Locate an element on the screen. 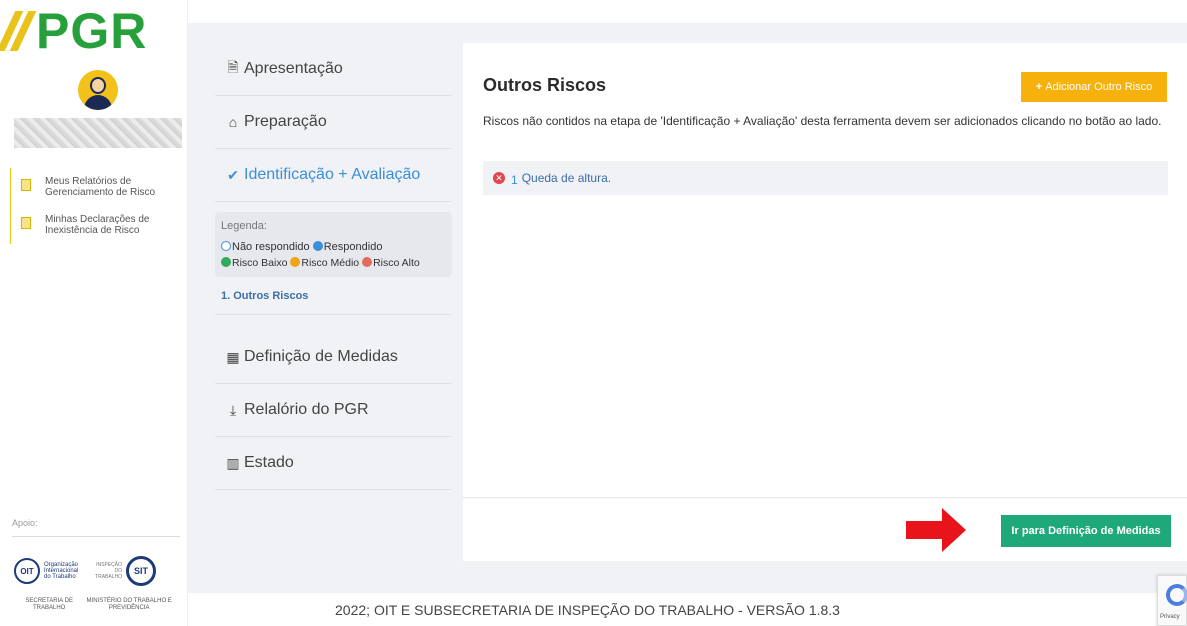 The image size is (1187, 626). sub-step-outros-riscos: 1. Outros Riscos is located at coordinates (333, 296).